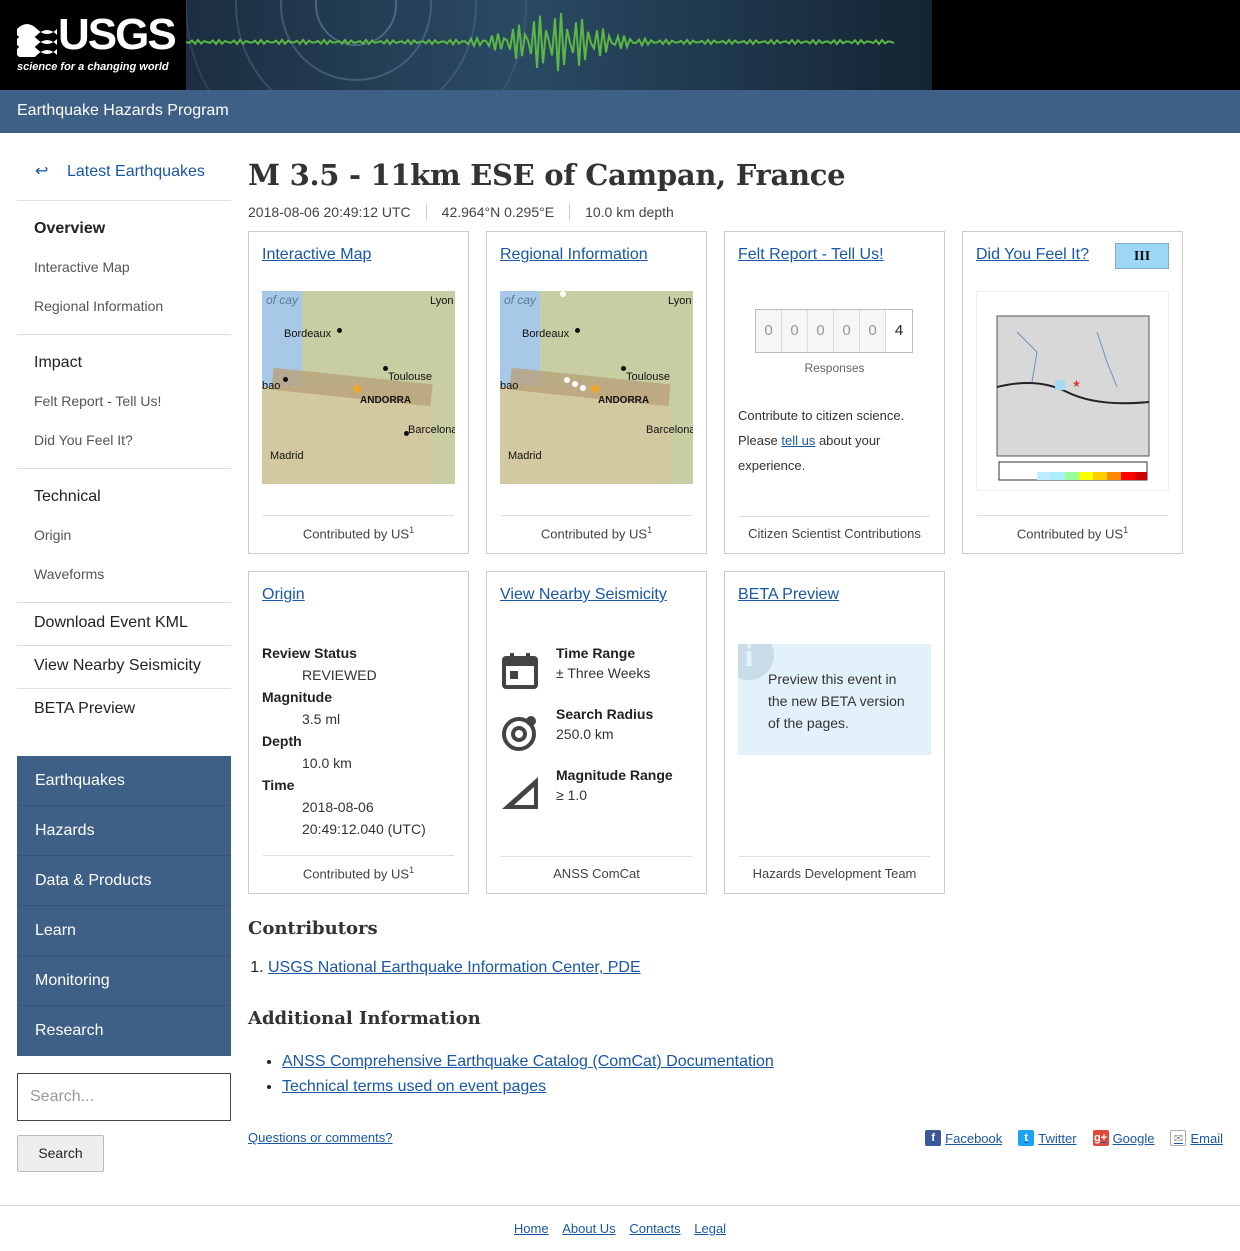  What do you see at coordinates (572, 795) in the screenshot?
I see `magnitude-range-value: ≥ 1.0` at bounding box center [572, 795].